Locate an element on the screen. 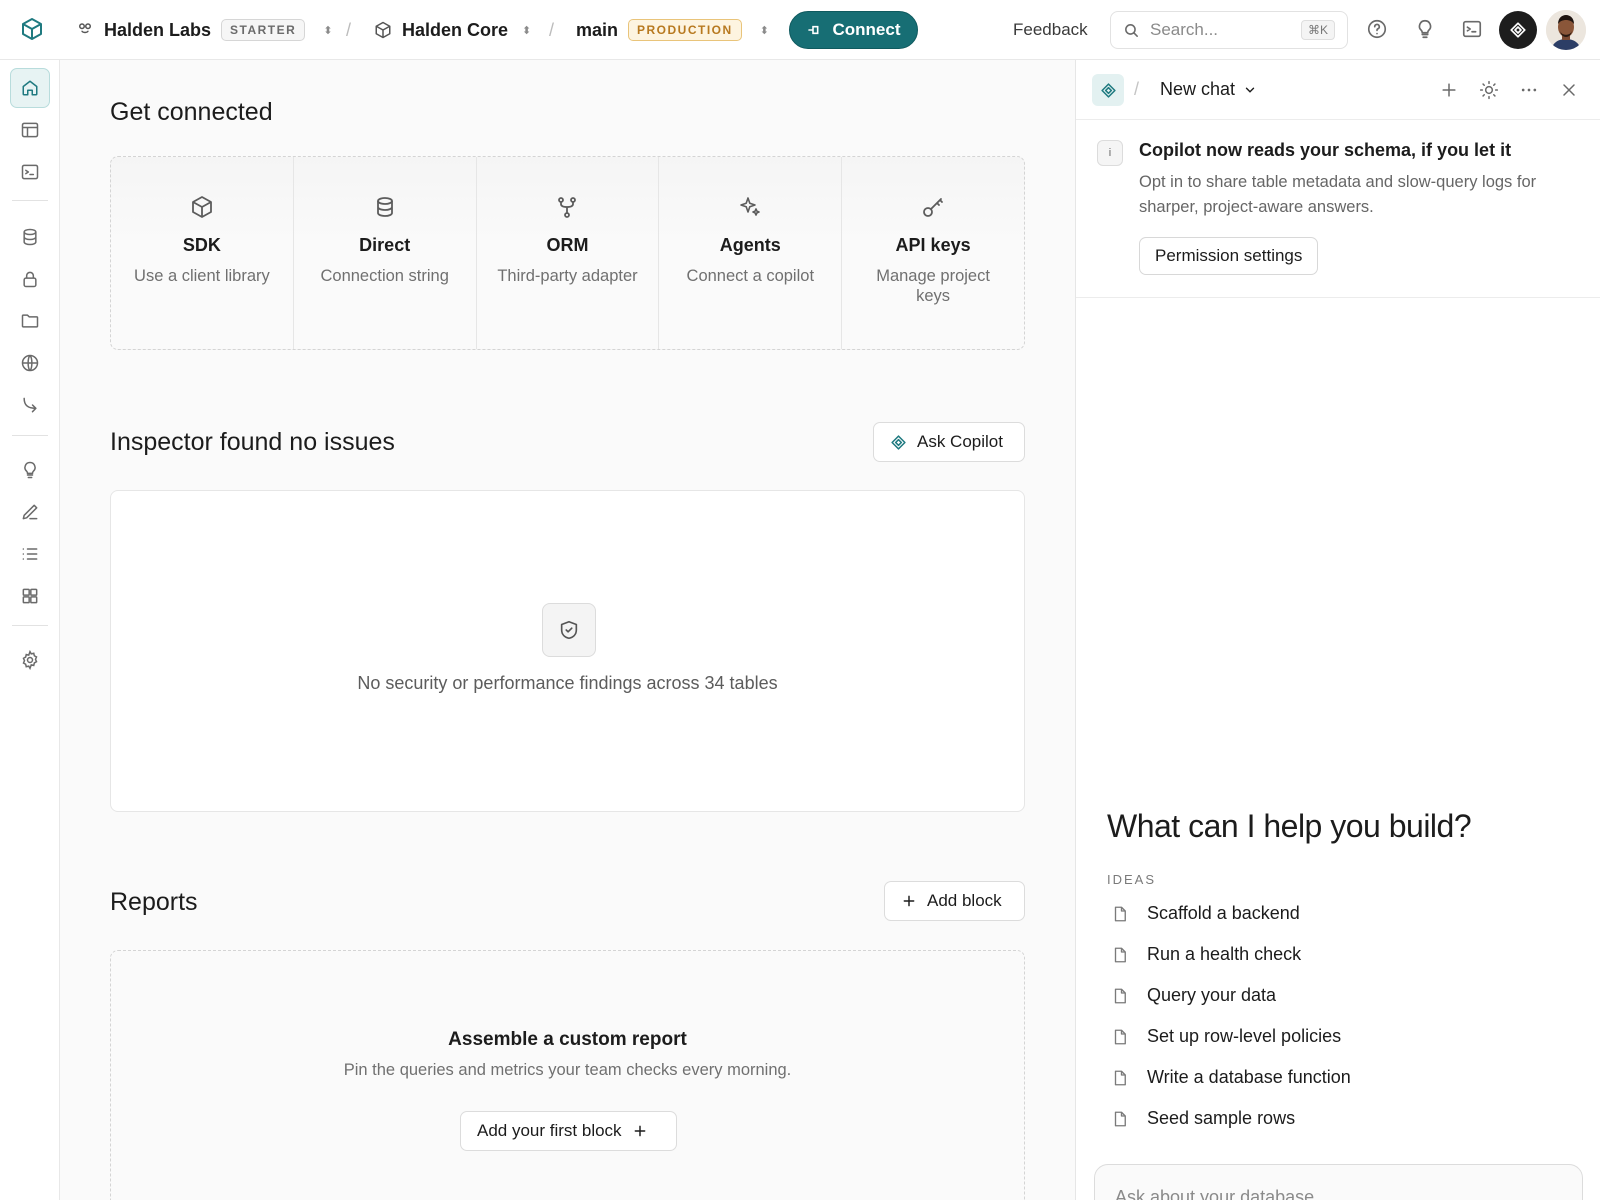 This screenshot has width=1600, height=1200. function-arrow-icon is located at coordinates (30, 405).